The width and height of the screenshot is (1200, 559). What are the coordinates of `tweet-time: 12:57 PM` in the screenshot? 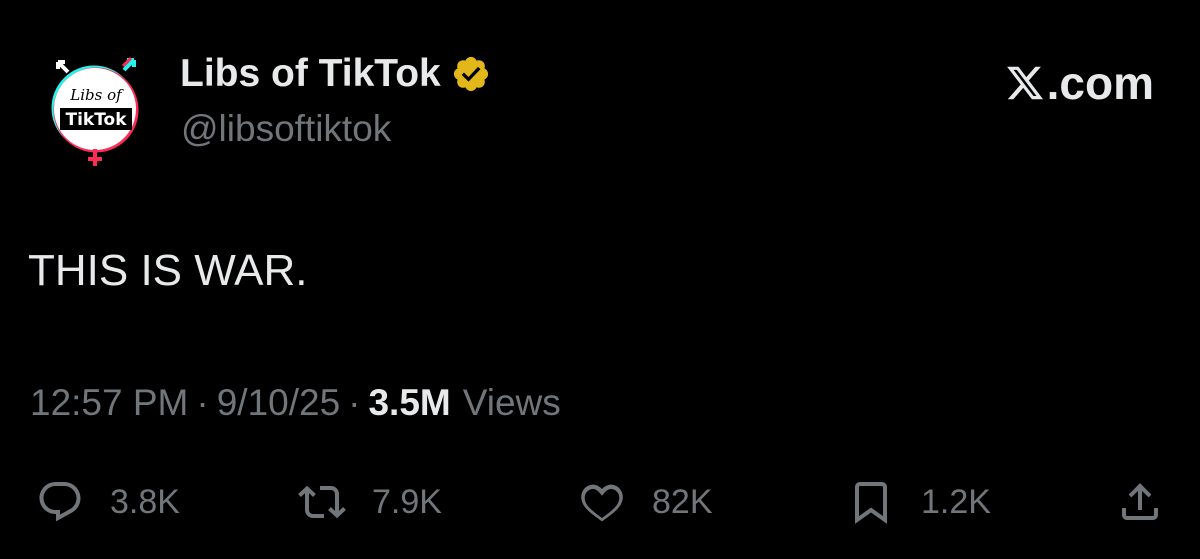 It's located at (109, 403).